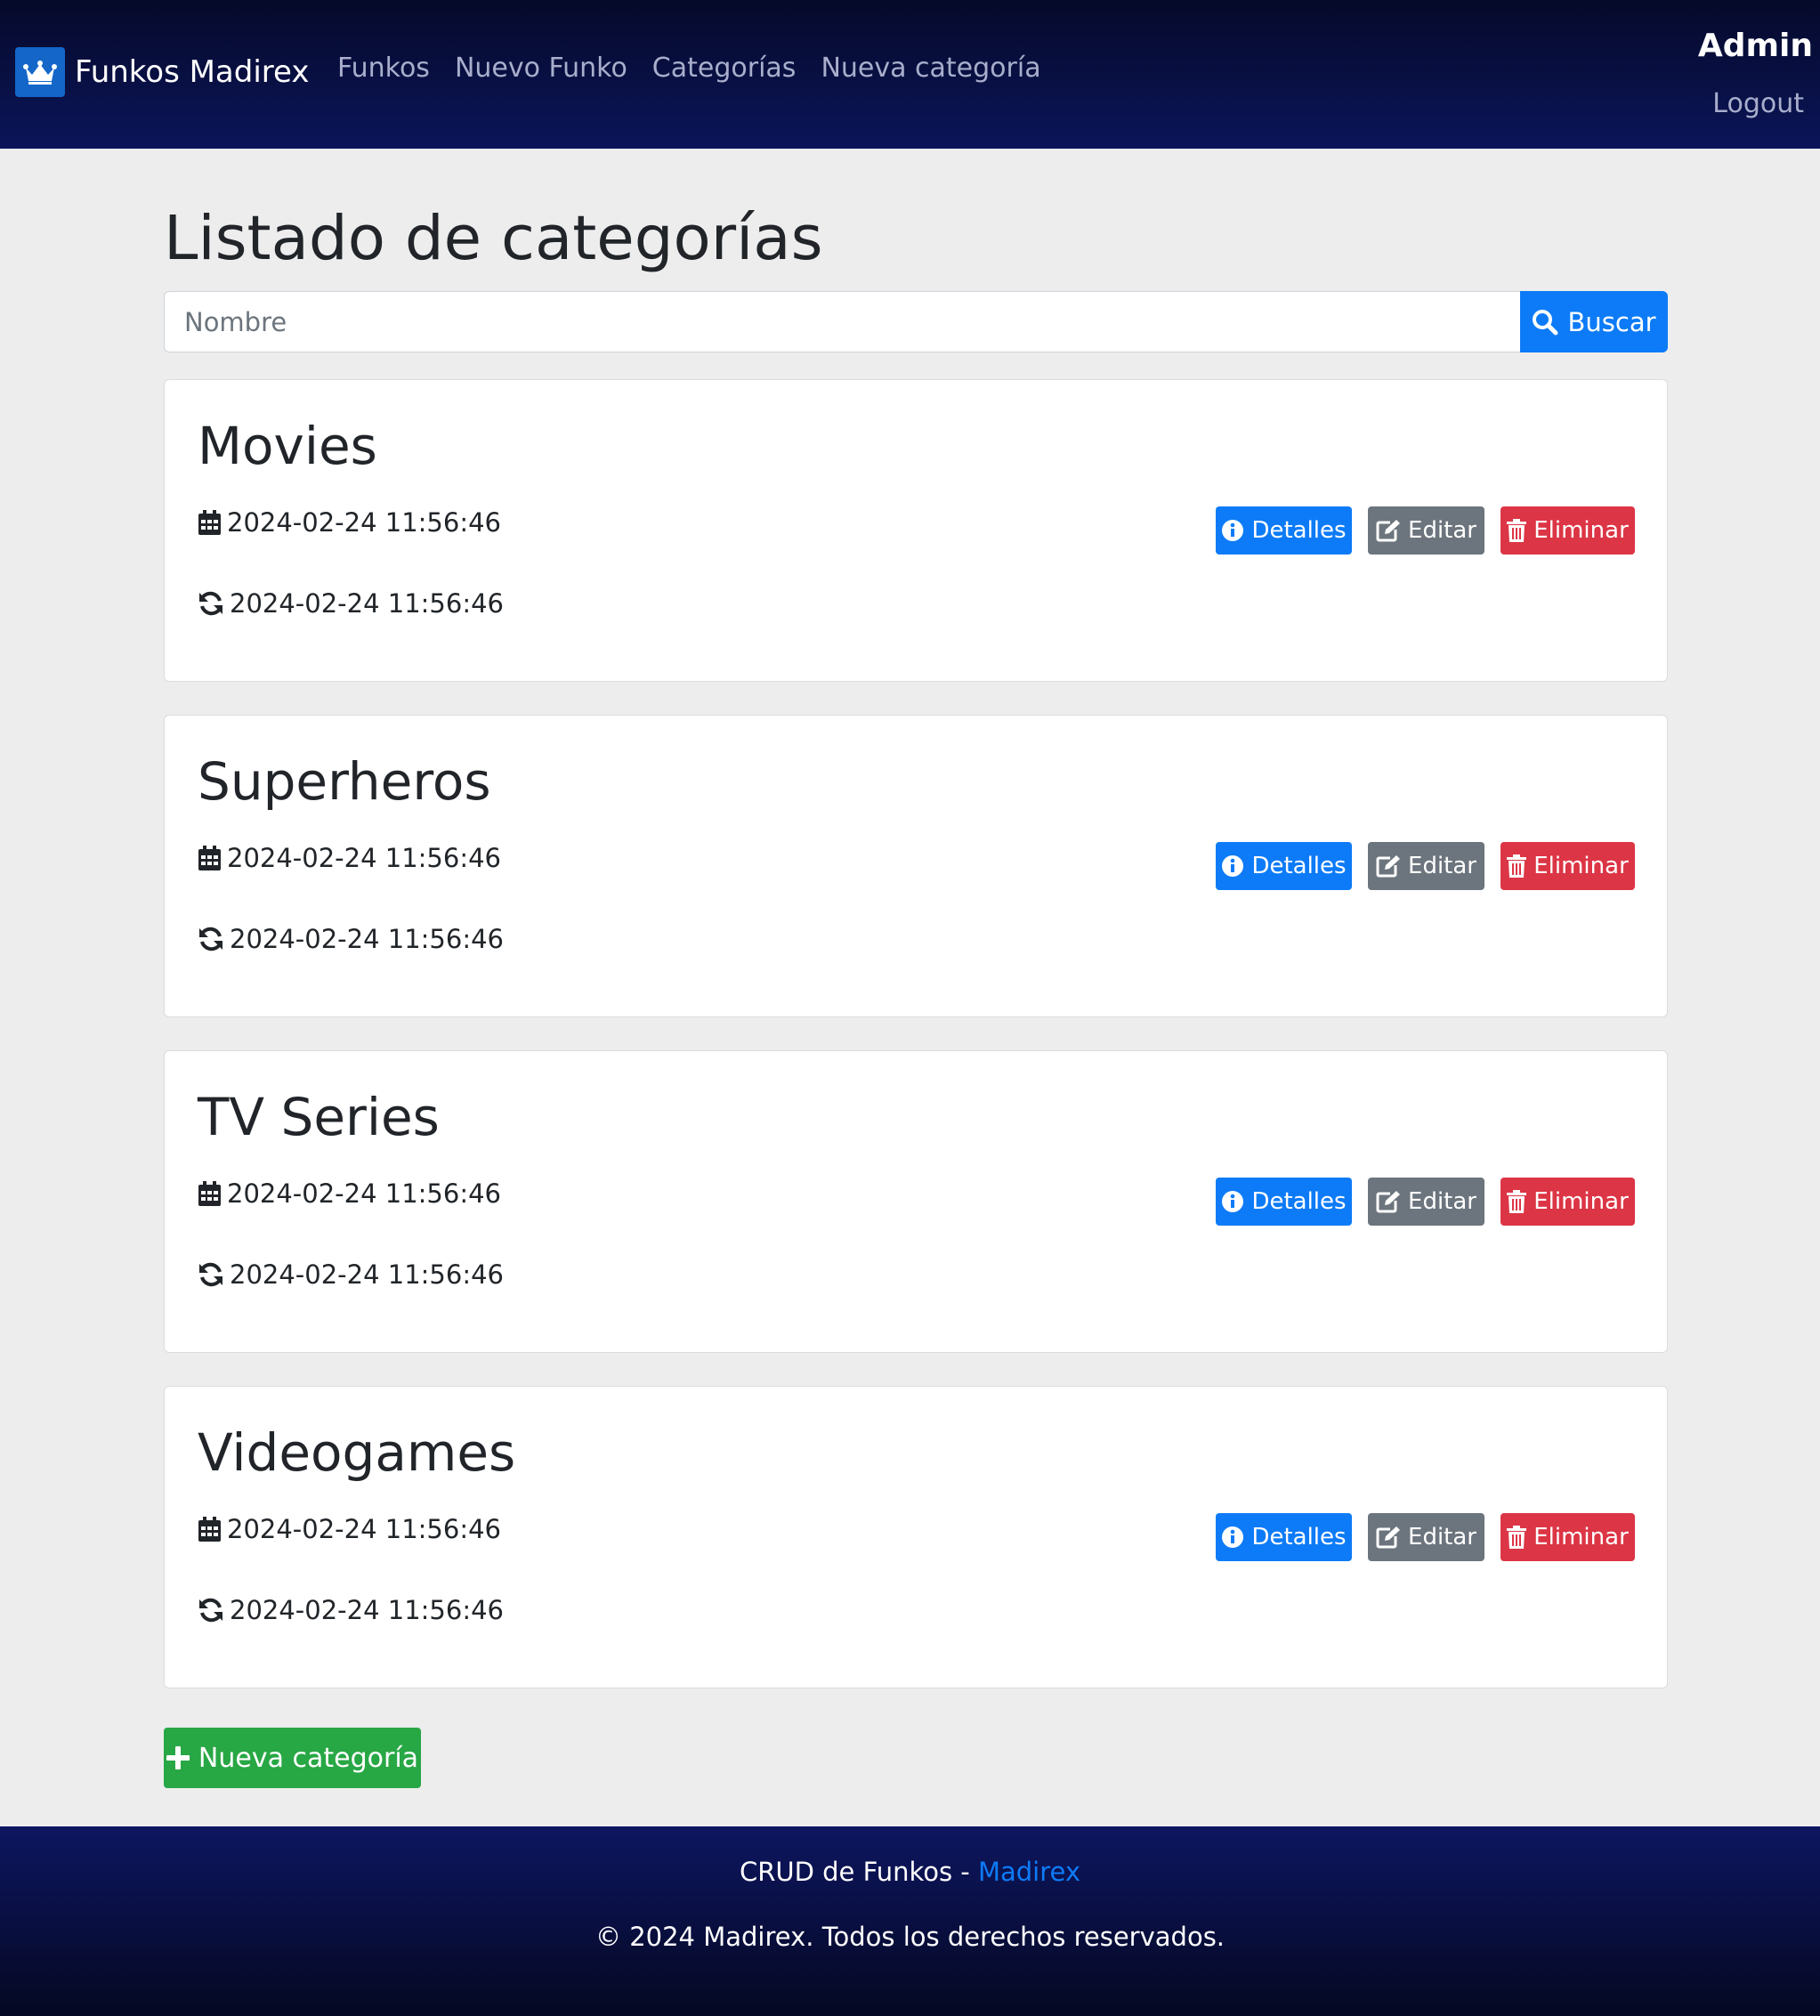  Describe the element at coordinates (383, 68) in the screenshot. I see `nav-link-funkos: Funkos` at that location.